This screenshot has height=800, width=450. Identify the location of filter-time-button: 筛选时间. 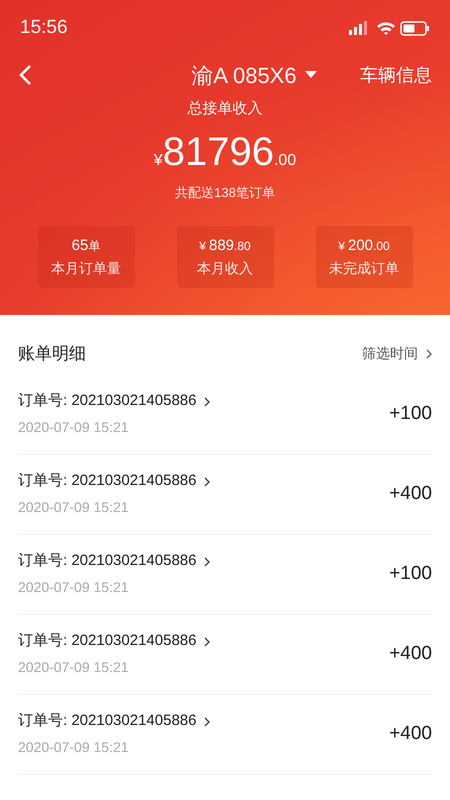
(397, 353).